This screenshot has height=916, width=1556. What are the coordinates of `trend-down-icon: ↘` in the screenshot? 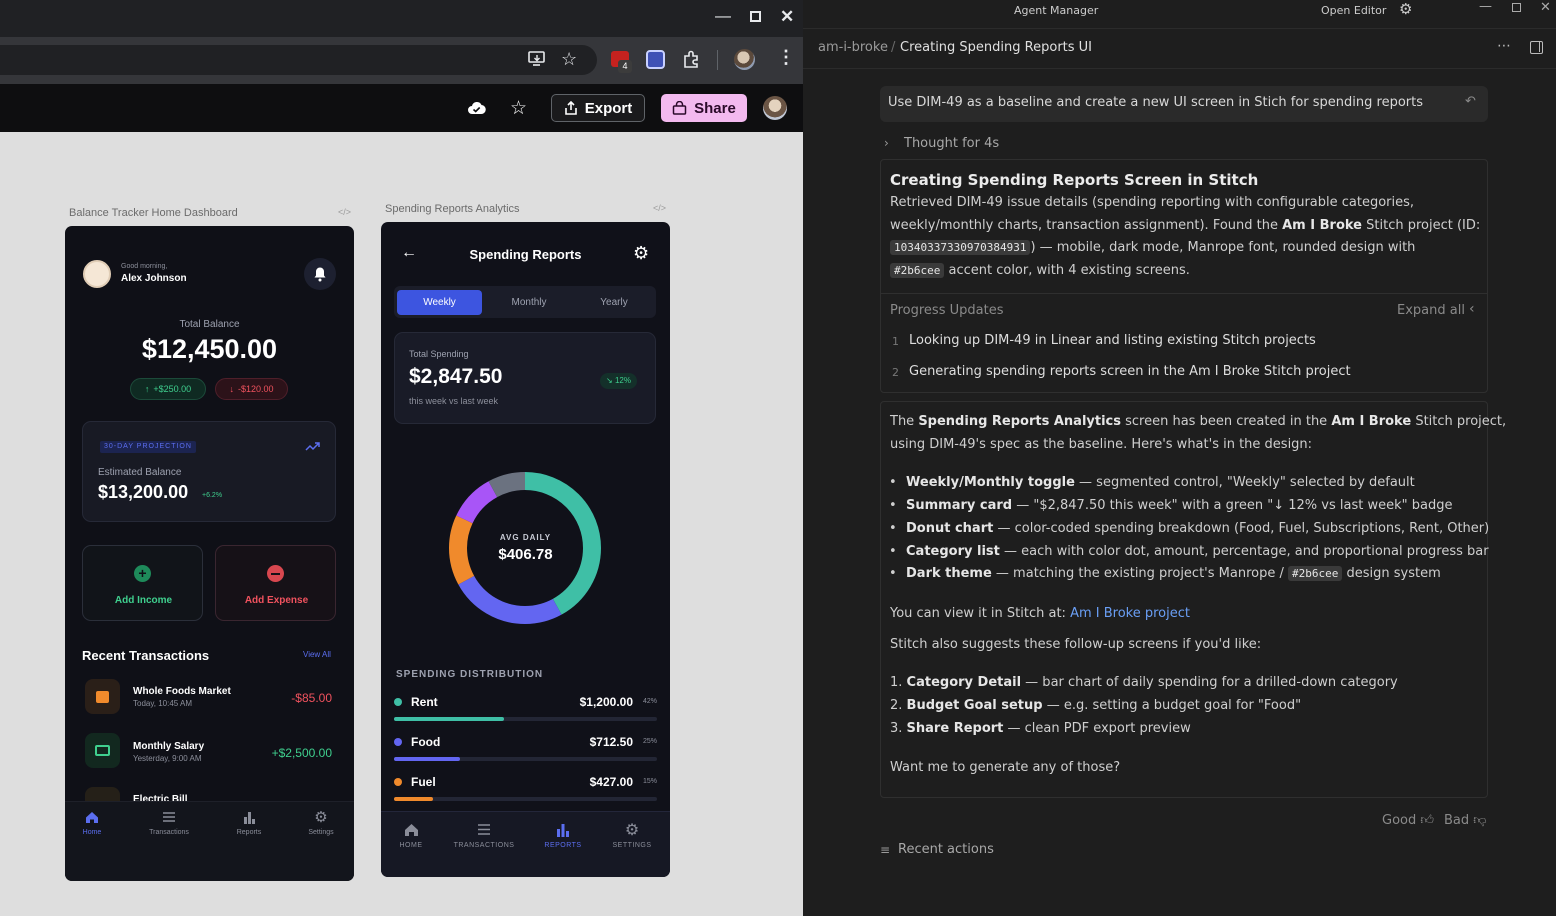 It's located at (610, 380).